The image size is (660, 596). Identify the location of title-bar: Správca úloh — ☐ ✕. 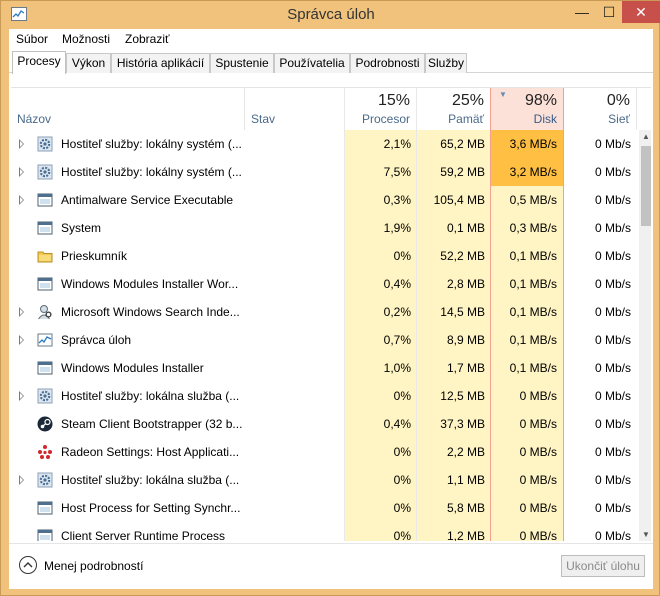
(330, 15).